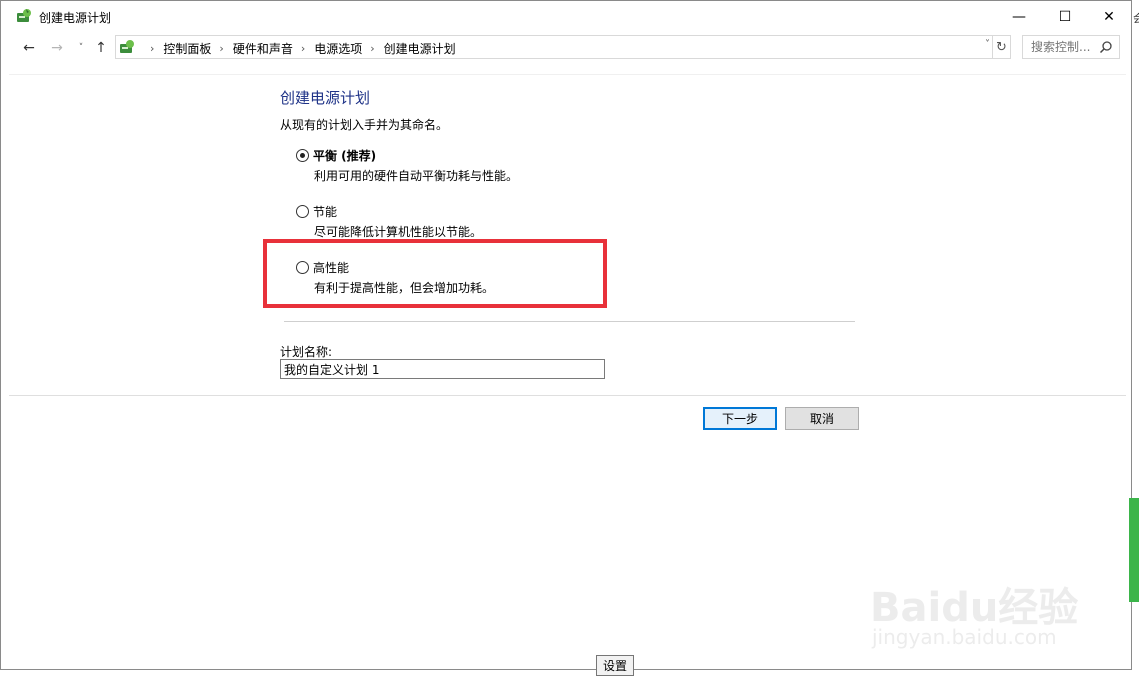  I want to click on breadcrumb-item-control-panel: 控制面板, so click(187, 48).